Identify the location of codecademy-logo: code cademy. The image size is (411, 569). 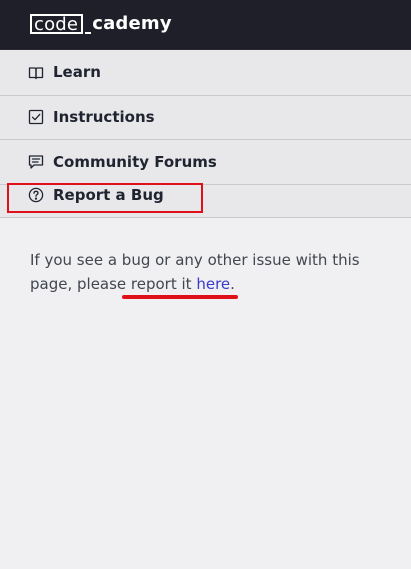
(101, 24).